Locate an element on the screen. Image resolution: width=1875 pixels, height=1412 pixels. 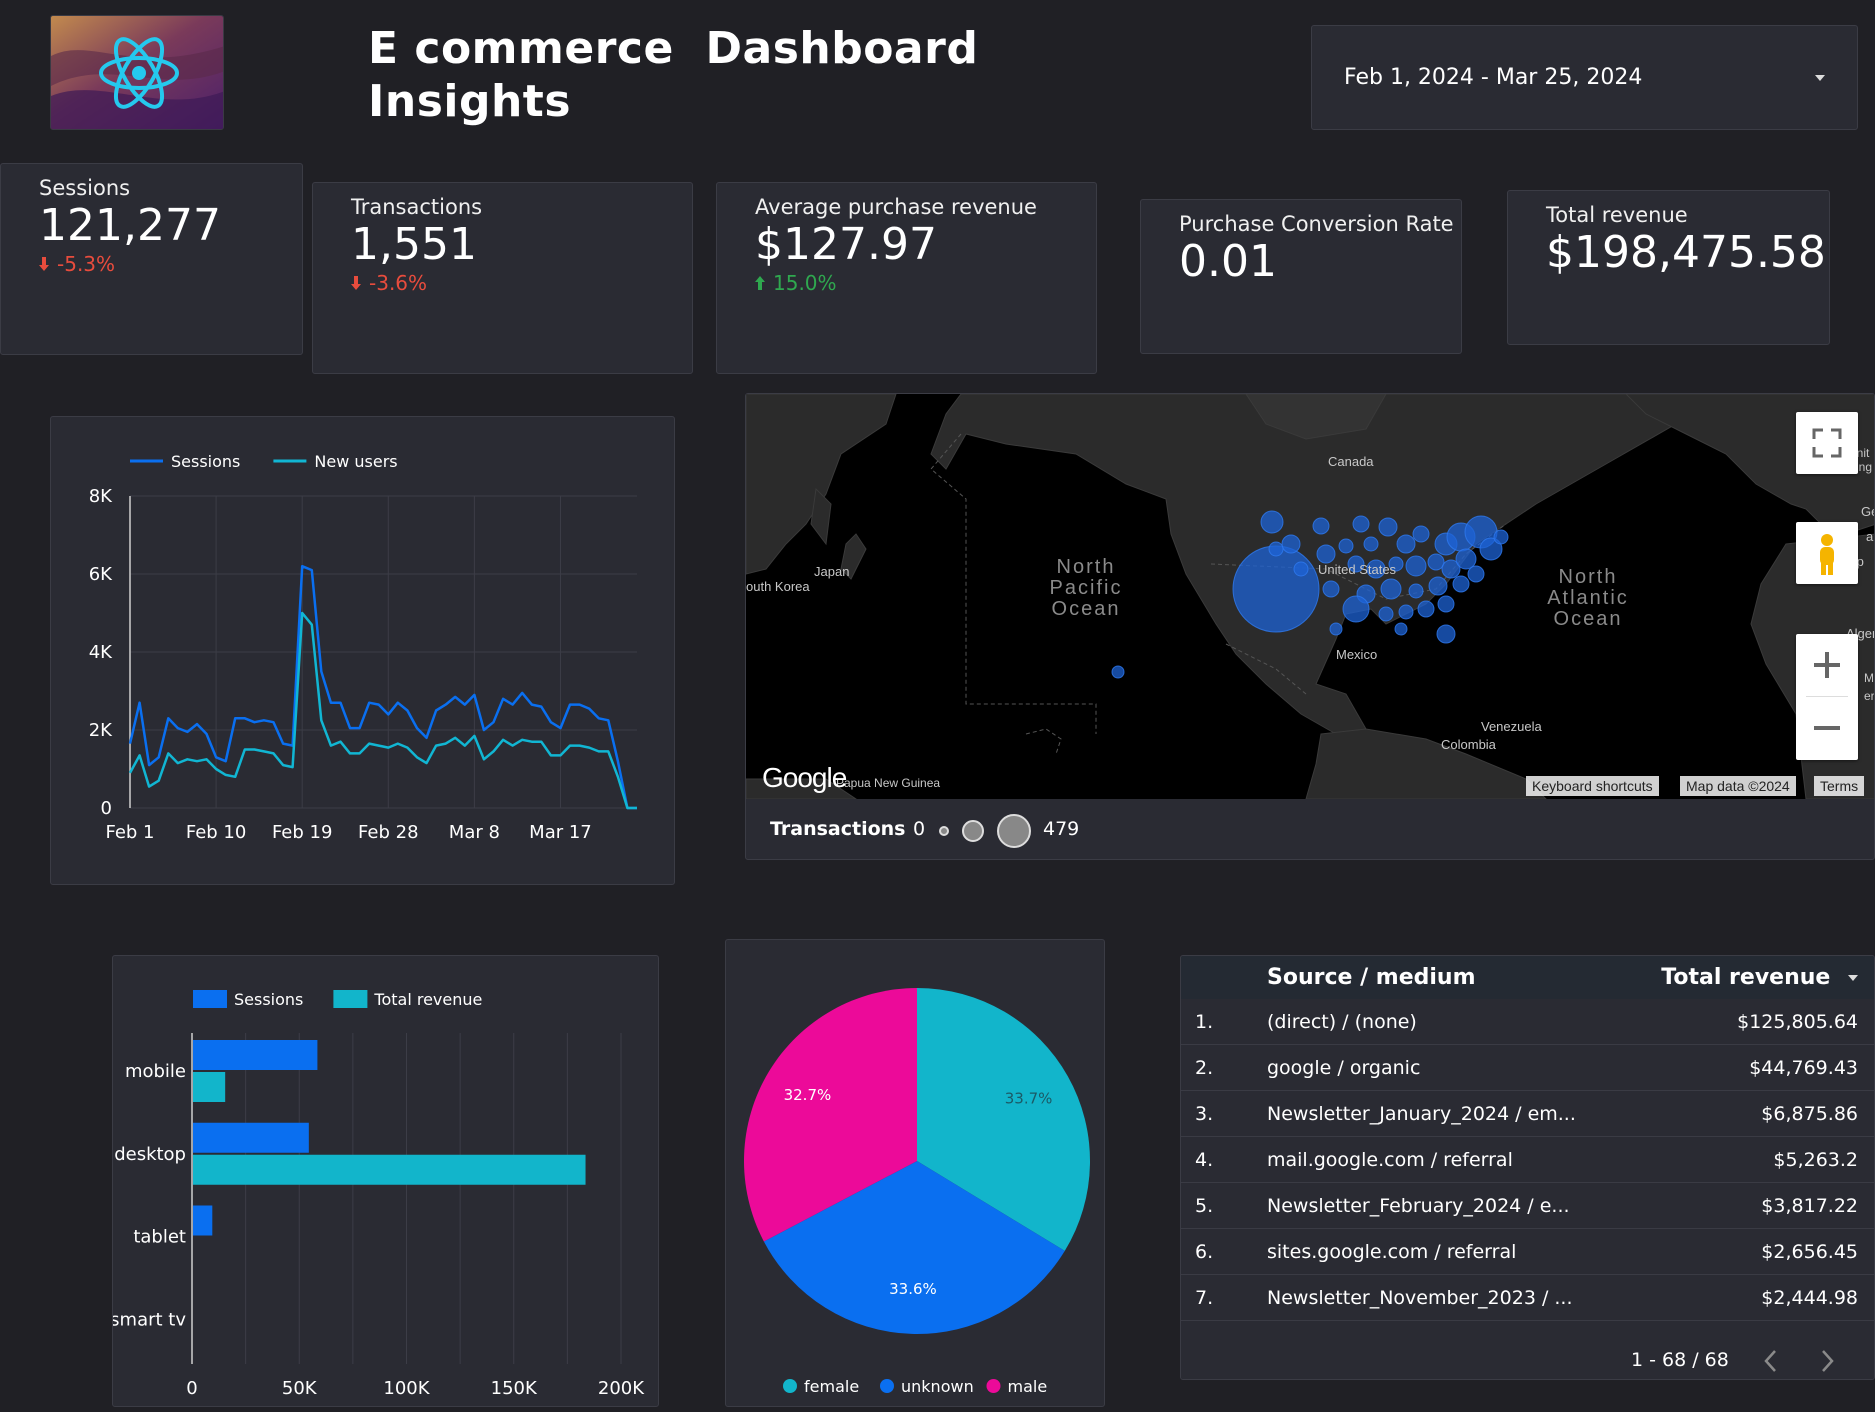
category-label: mobile is located at coordinates (155, 1071).